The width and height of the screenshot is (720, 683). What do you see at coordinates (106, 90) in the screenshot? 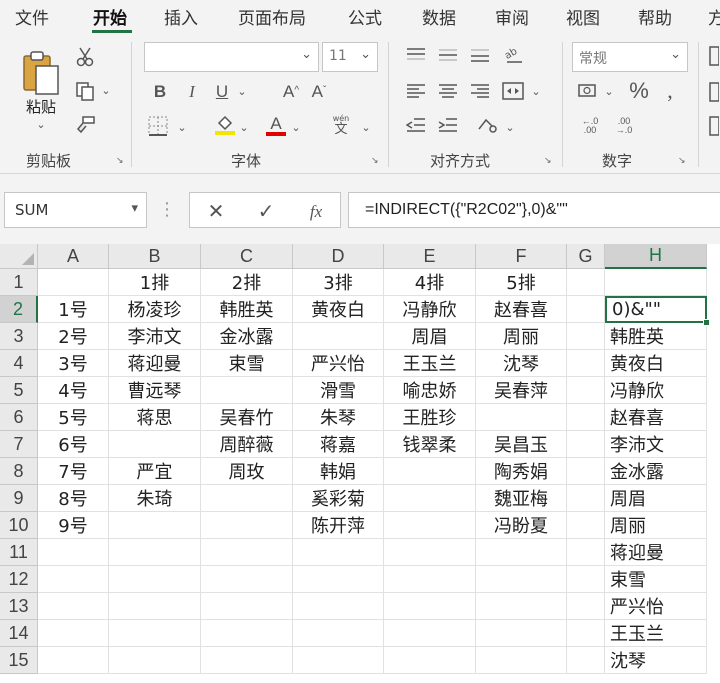
I see `copy-chevron-down-icon: ⌄` at bounding box center [106, 90].